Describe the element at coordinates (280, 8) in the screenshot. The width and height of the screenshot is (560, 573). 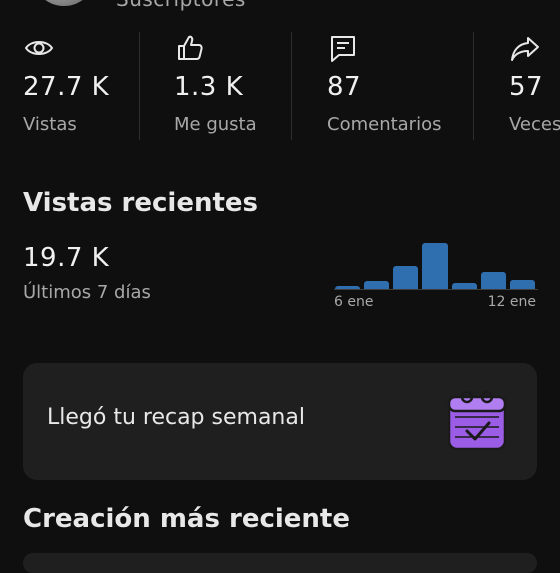
I see `channel-header: Suscriptores` at that location.